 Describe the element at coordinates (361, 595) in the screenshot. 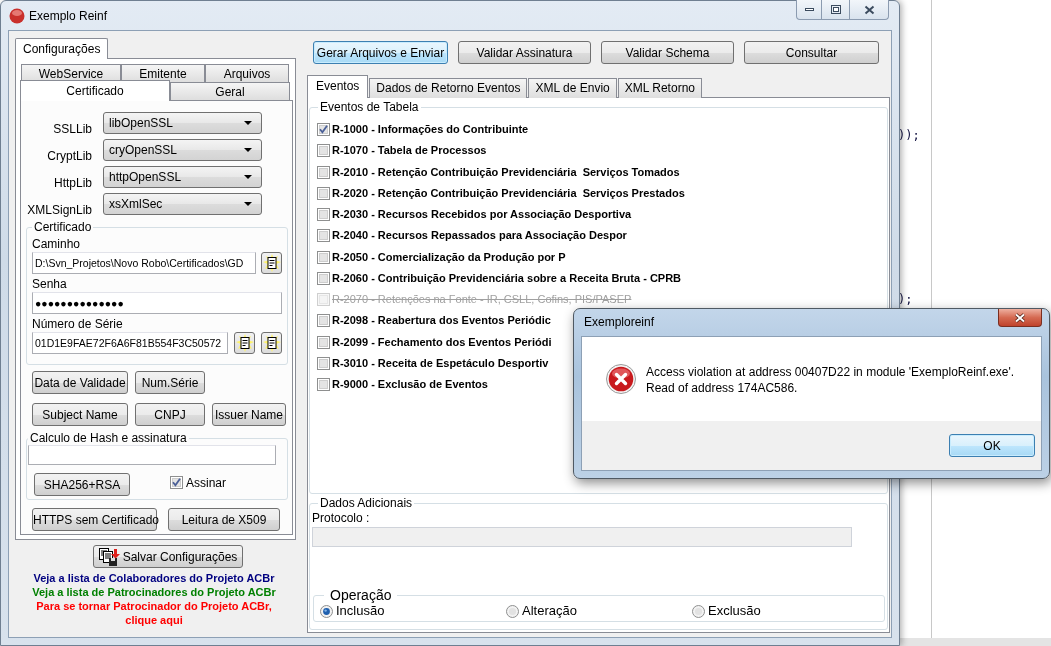

I see `group-title: Operação` at that location.